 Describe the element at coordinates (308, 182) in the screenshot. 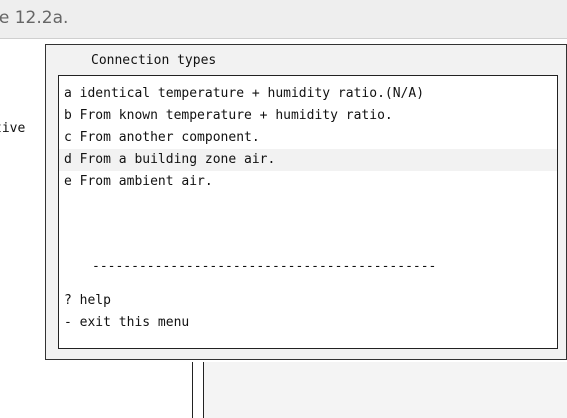

I see `menu-item-e: e From ambient air.` at that location.